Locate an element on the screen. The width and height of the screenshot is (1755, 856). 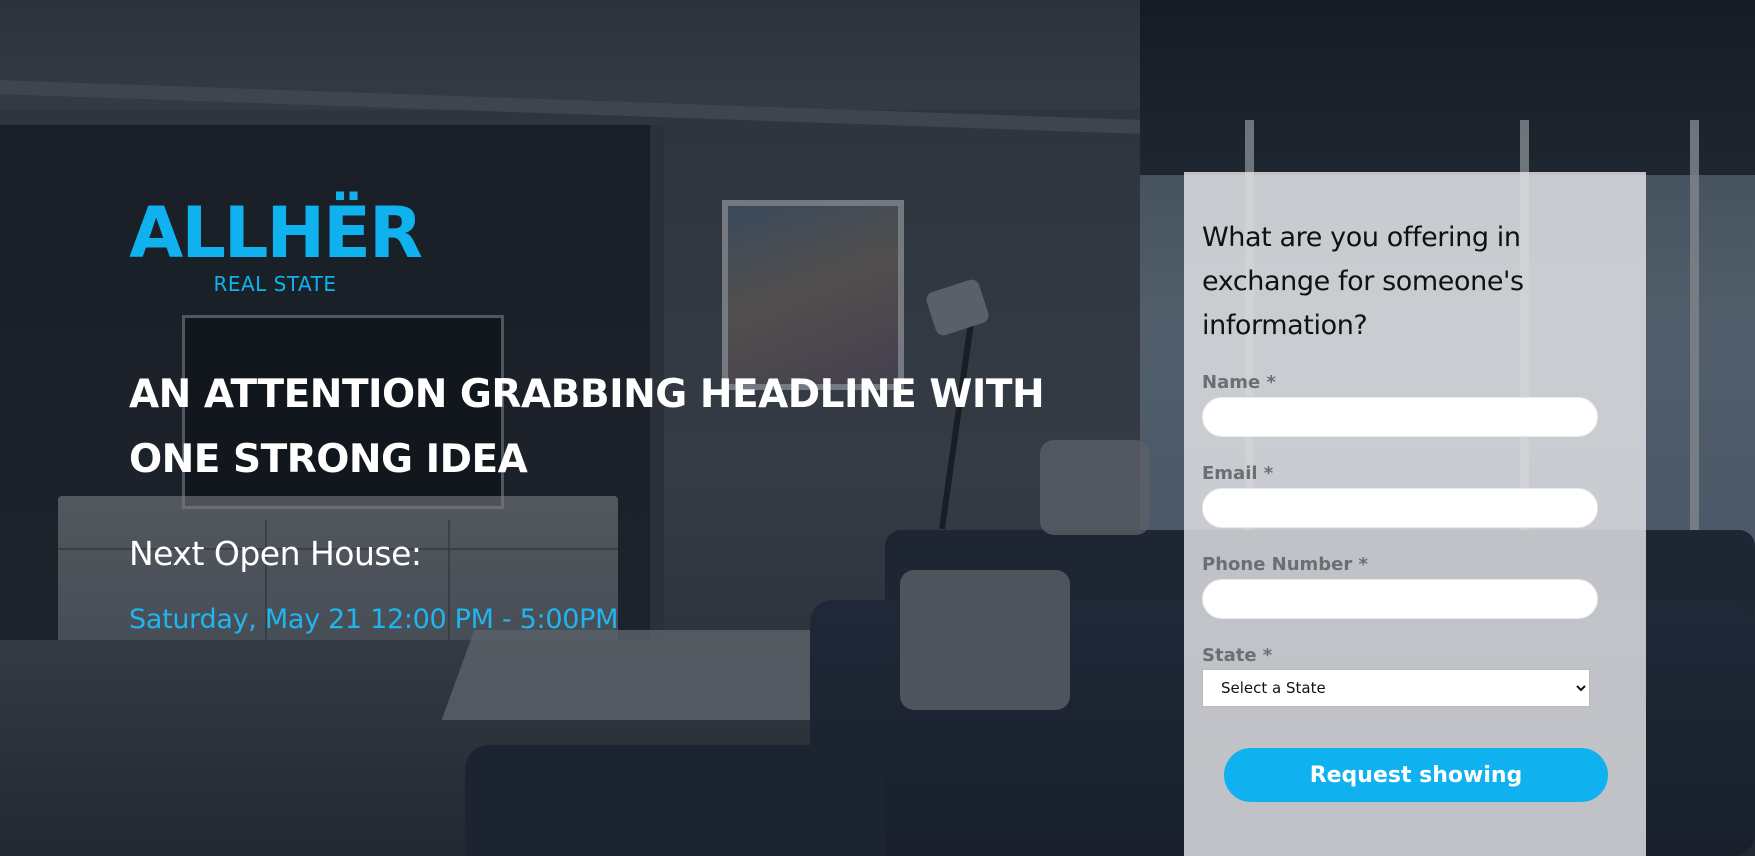
phone-field is located at coordinates (1400, 599).